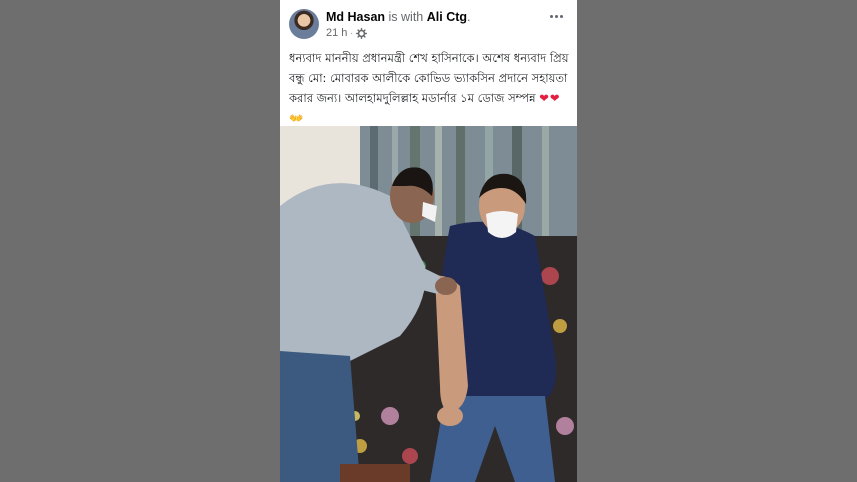  Describe the element at coordinates (362, 33) in the screenshot. I see `gear-icon` at that location.